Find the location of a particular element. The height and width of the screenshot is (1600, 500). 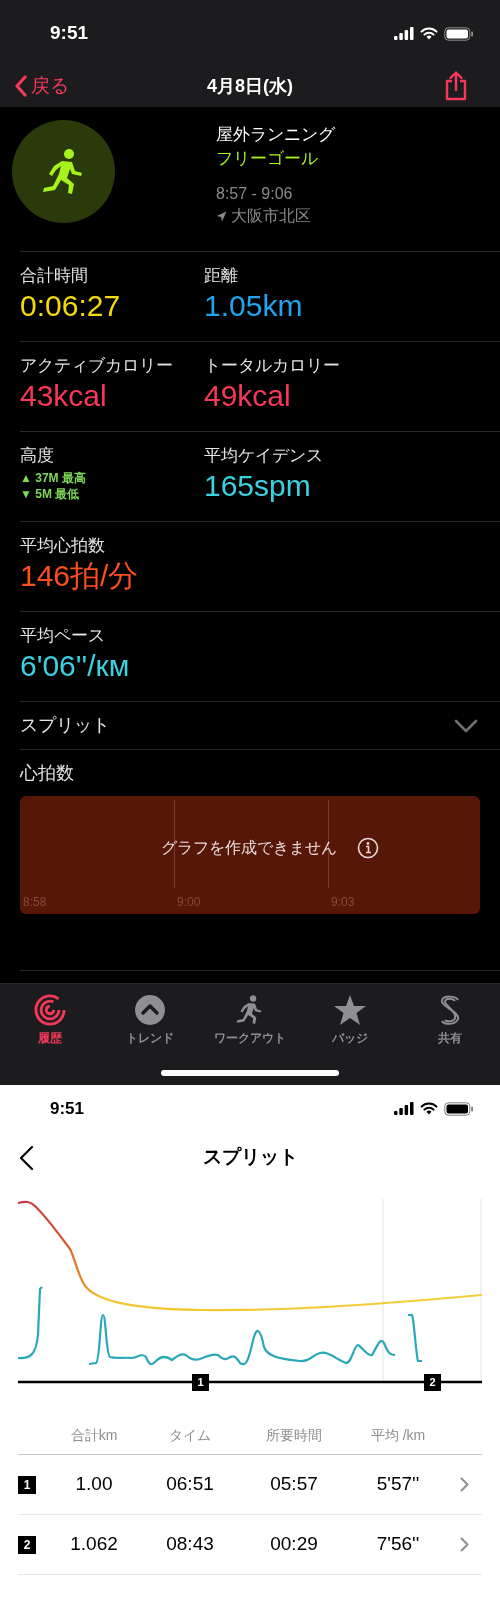

stat-value: 43kcal is located at coordinates (64, 396).